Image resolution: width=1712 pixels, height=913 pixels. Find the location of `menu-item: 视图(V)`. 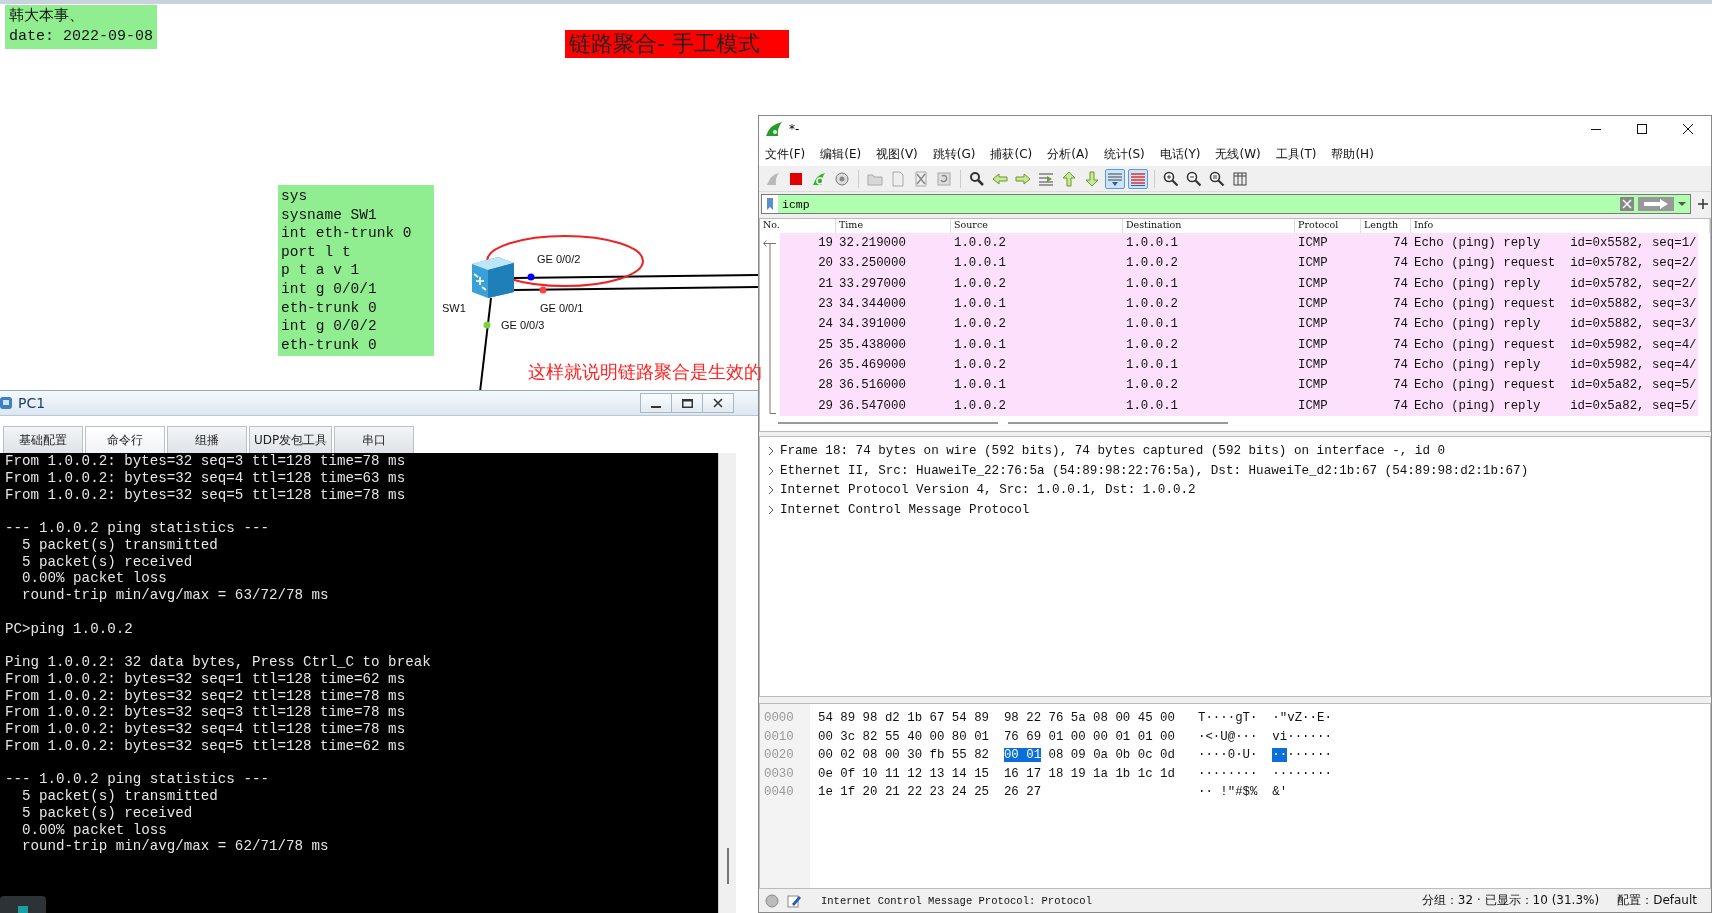

menu-item: 视图(V) is located at coordinates (897, 154).